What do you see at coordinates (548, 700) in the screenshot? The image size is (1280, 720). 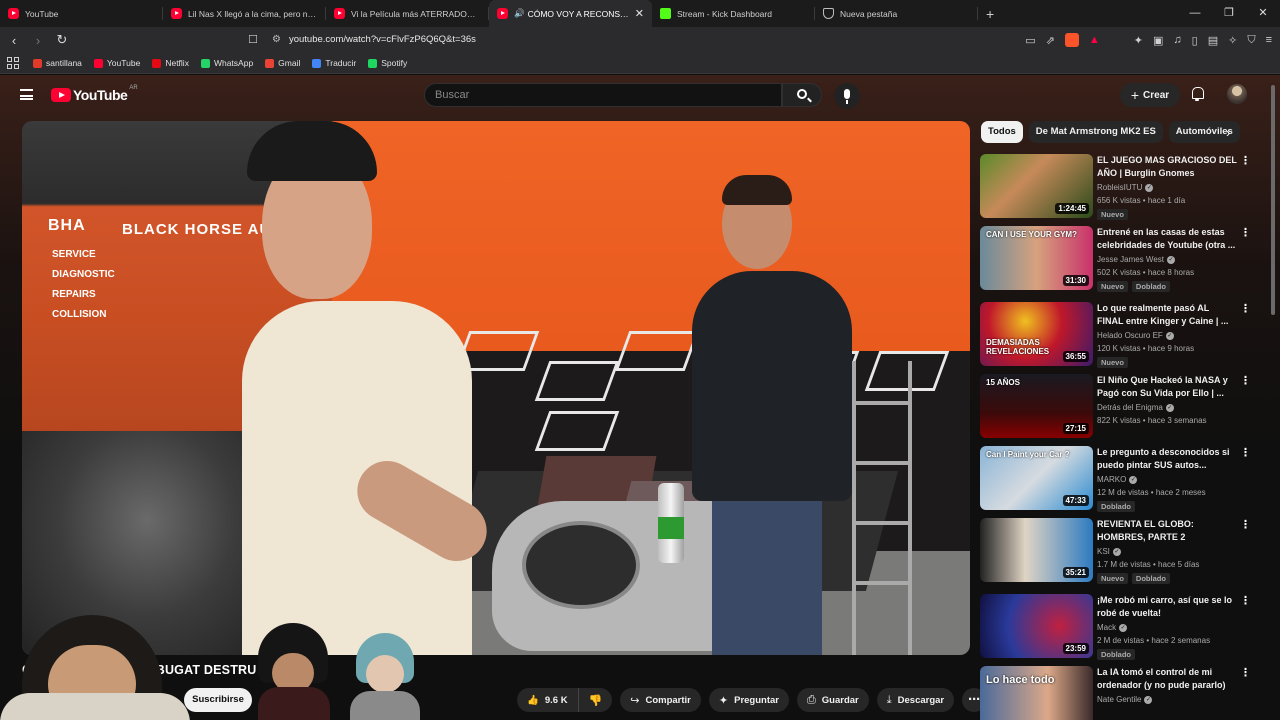 I see `like-button: 👍 9.6 K` at bounding box center [548, 700].